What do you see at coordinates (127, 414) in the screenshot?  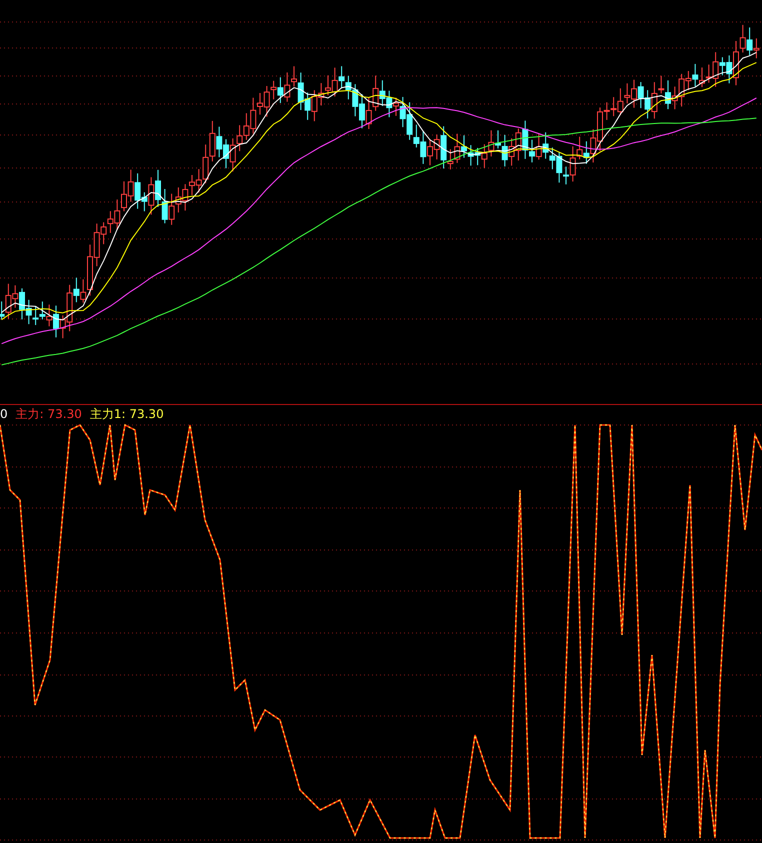 I see `legend-value: 主力1: 73.30` at bounding box center [127, 414].